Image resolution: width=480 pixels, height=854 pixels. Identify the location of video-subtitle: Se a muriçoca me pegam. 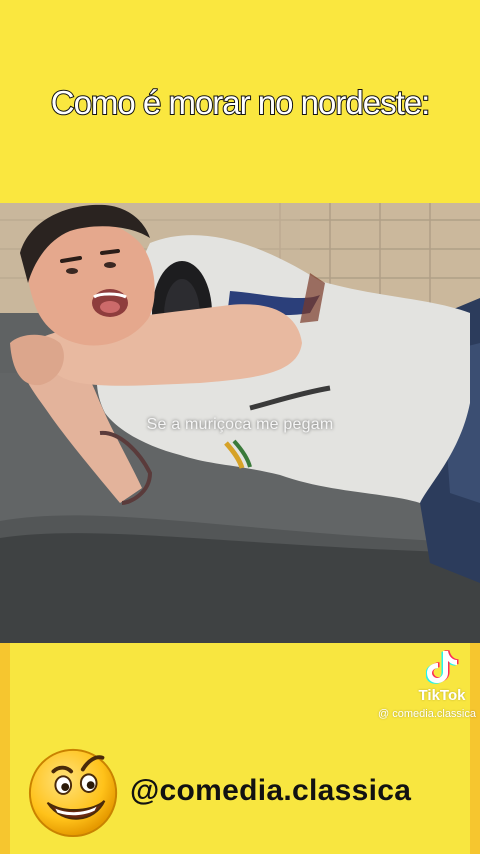
(240, 424).